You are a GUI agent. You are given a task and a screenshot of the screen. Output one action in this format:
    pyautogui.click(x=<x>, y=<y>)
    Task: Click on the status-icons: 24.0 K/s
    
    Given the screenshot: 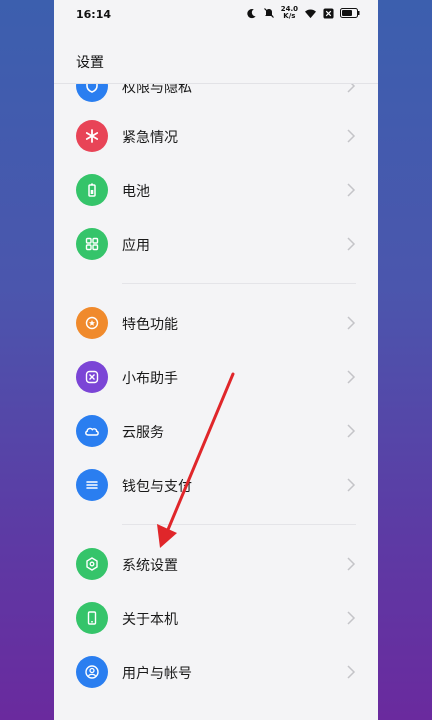 What is the action you would take?
    pyautogui.click(x=303, y=13)
    